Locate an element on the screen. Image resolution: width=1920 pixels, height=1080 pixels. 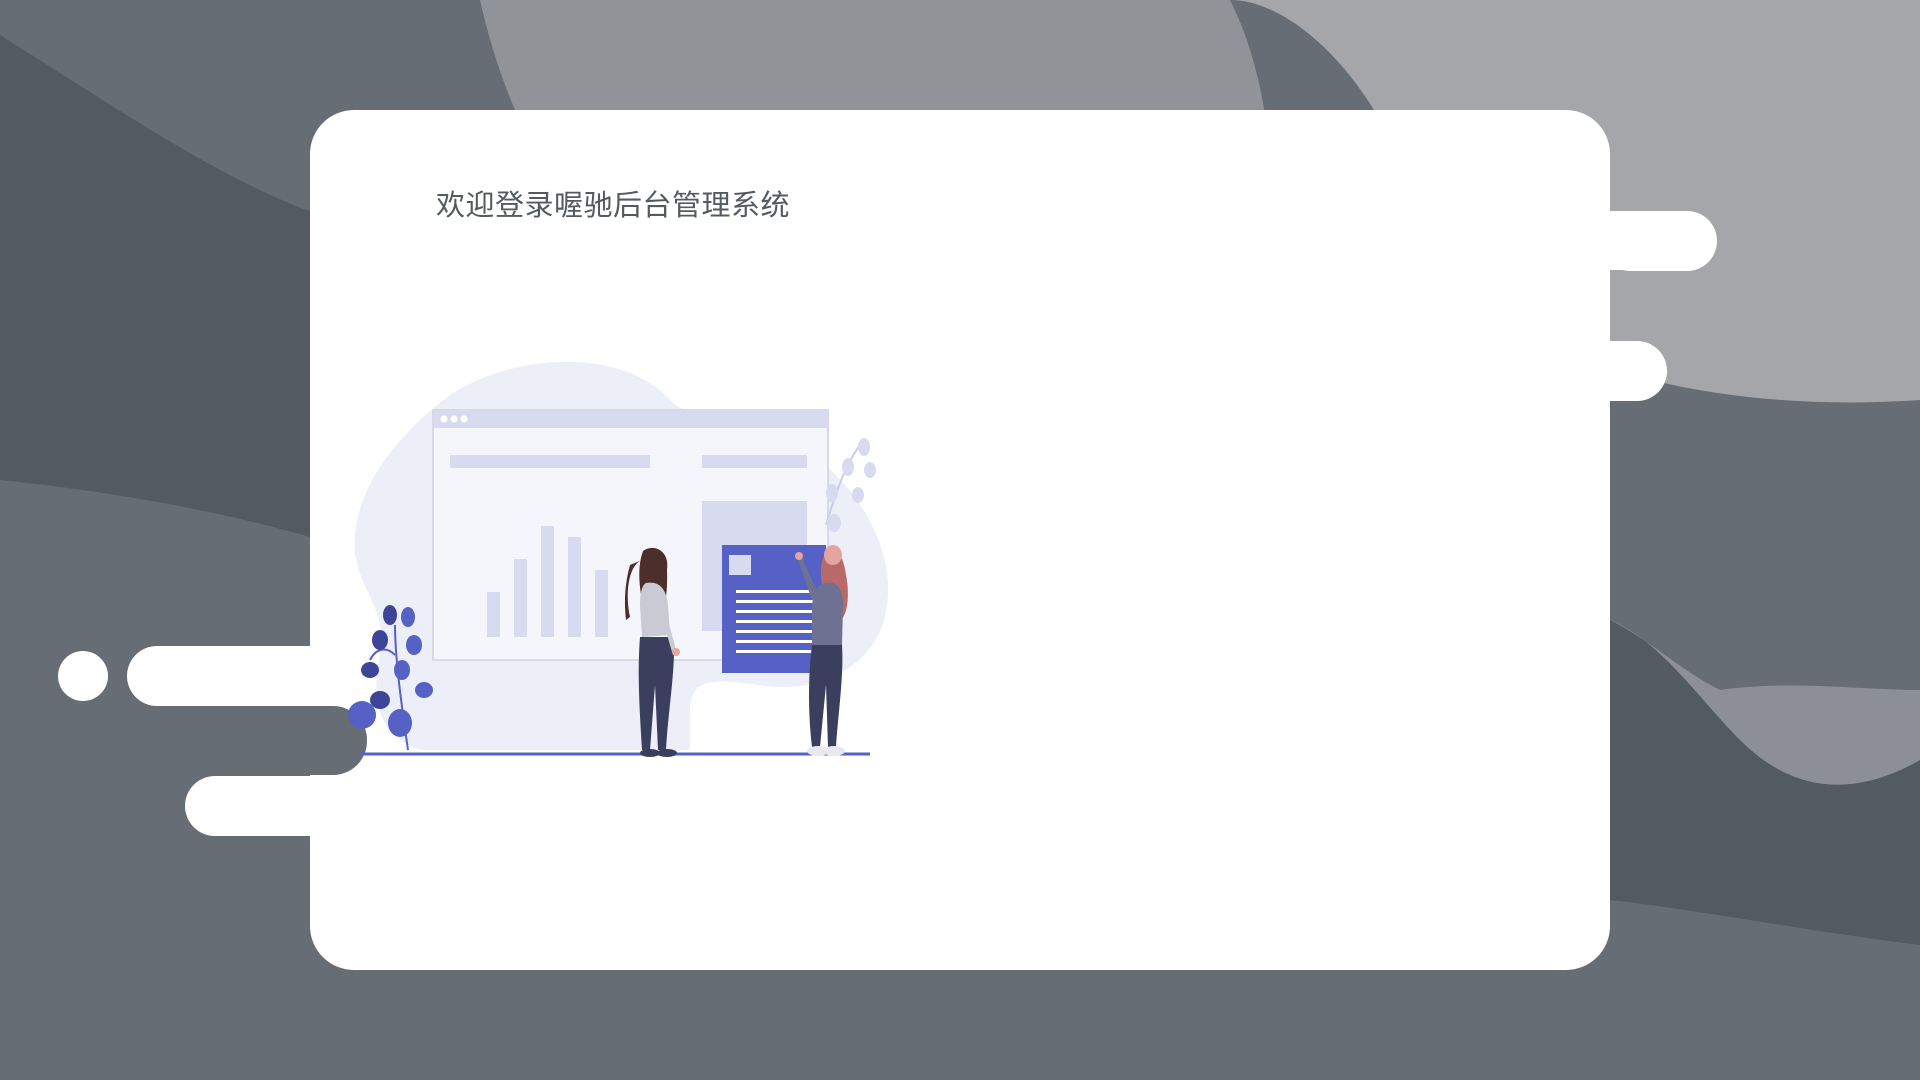
browser-titlebar is located at coordinates (630, 419).